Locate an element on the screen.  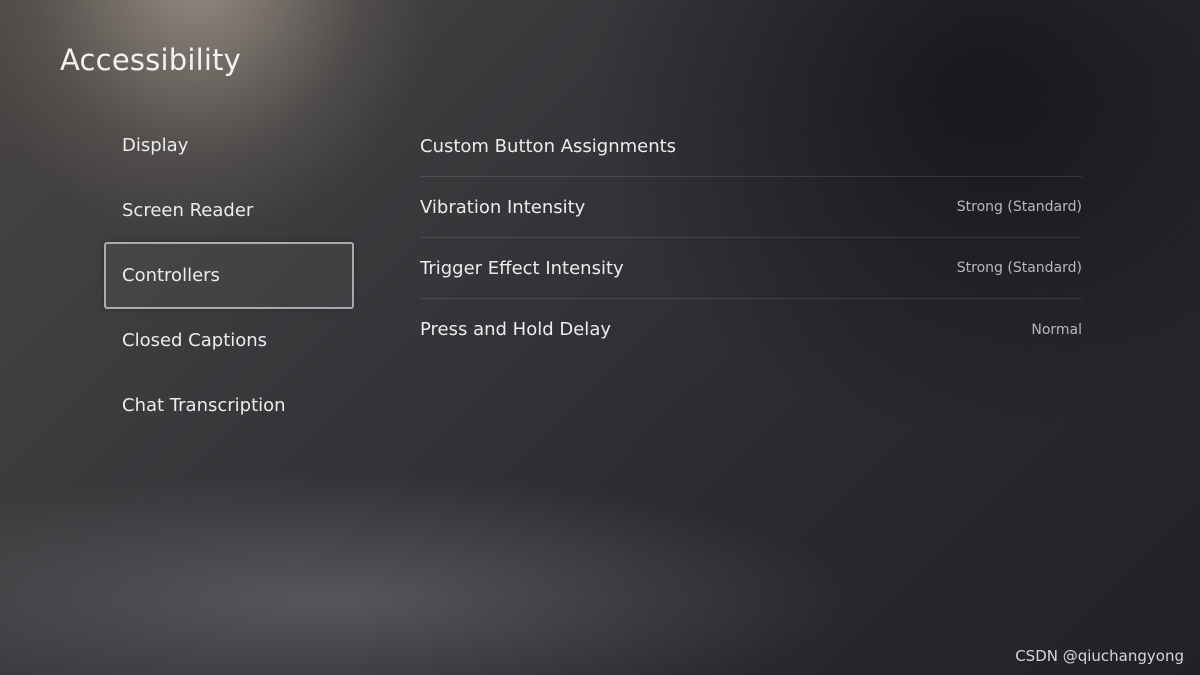
sidebar-item-chat-transcription: Chat Transcription is located at coordinates (229, 405).